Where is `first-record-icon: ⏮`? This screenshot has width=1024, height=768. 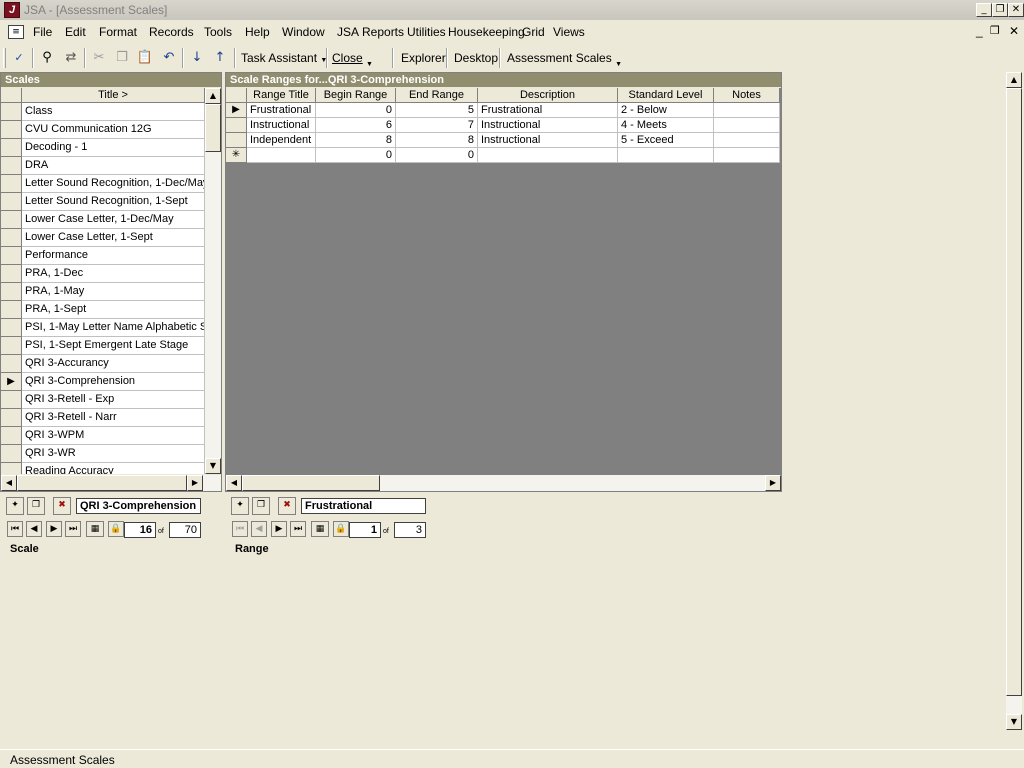
first-record-icon: ⏮ is located at coordinates (240, 529).